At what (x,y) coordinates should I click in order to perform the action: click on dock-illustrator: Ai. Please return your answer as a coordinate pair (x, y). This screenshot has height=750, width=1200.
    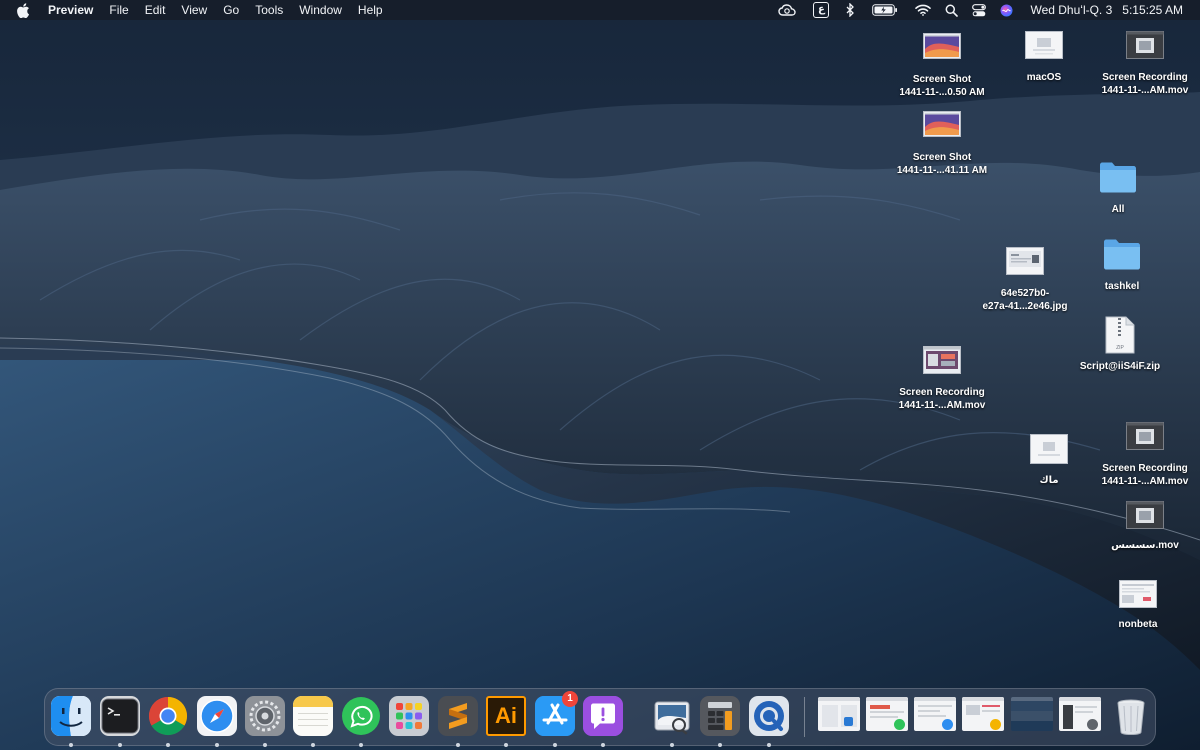
    Looking at the image, I should click on (506, 721).